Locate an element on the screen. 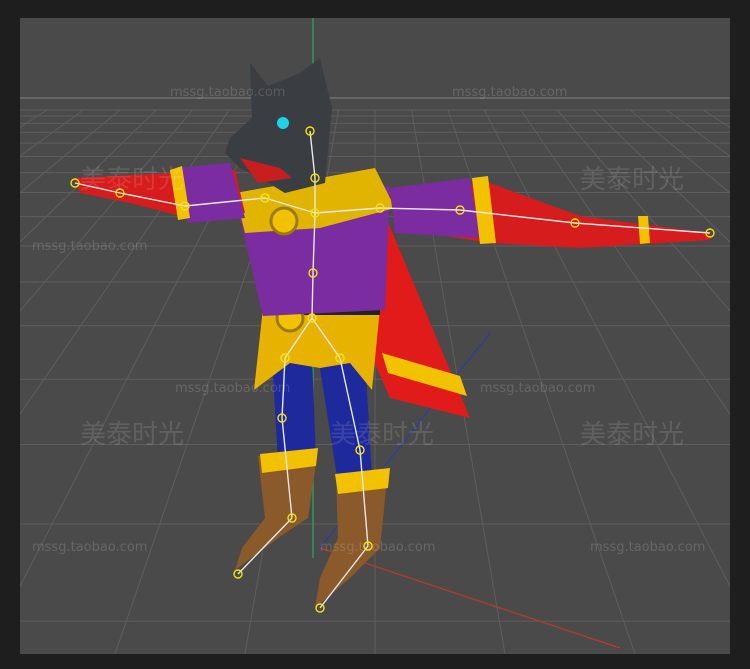 This screenshot has width=750, height=669. left-leg is located at coordinates (294, 409).